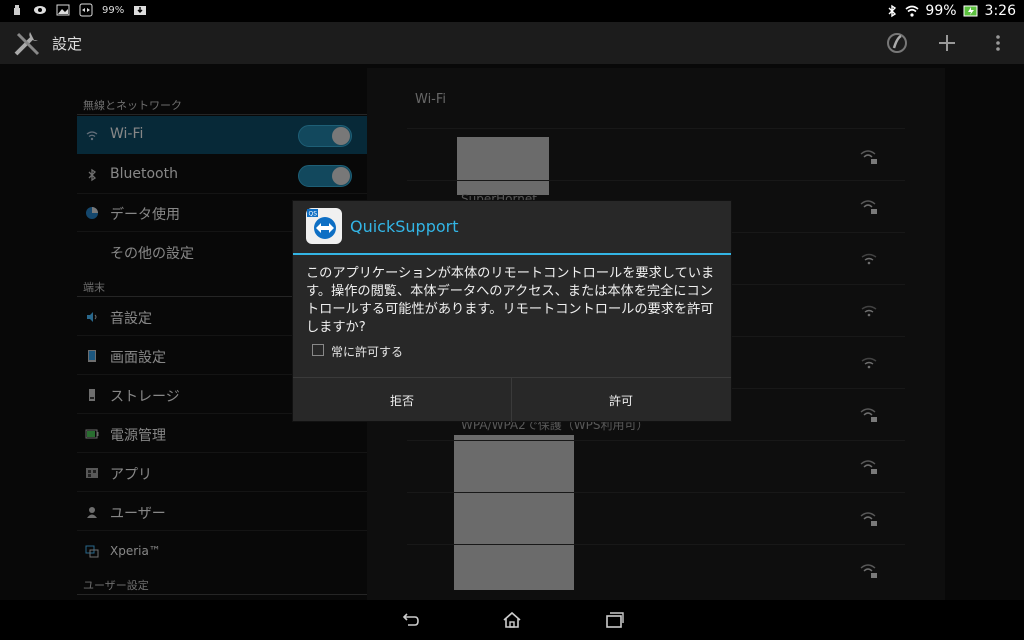 The width and height of the screenshot is (1024, 640). I want to click on navigation-bar, so click(512, 620).